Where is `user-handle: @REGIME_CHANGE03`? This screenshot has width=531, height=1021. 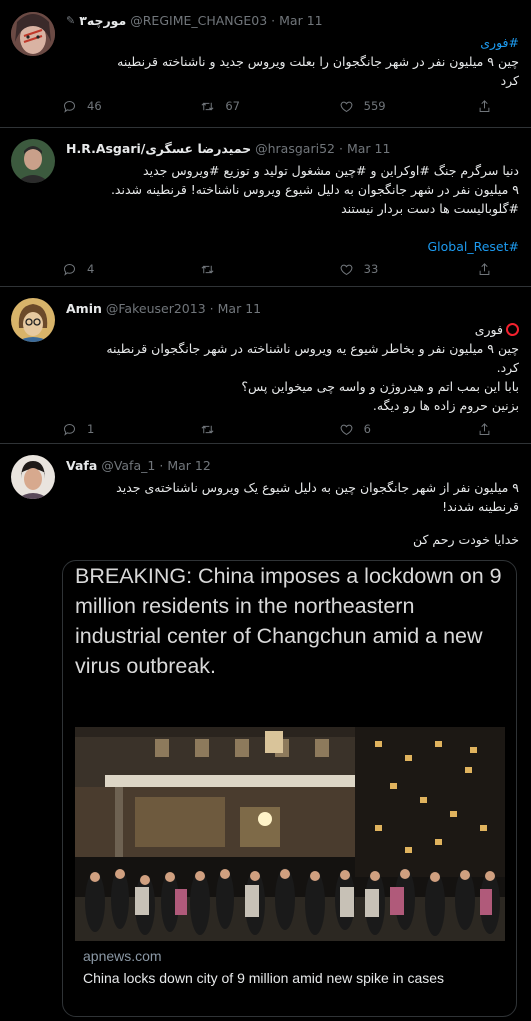 user-handle: @REGIME_CHANGE03 is located at coordinates (198, 20).